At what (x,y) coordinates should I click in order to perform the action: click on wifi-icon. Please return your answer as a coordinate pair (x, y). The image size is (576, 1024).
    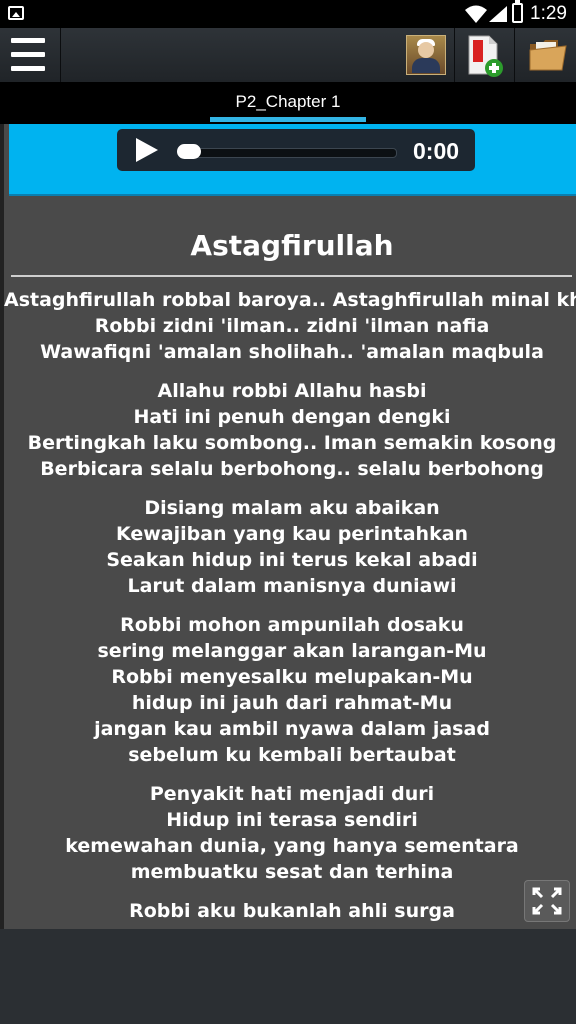
    Looking at the image, I should click on (476, 14).